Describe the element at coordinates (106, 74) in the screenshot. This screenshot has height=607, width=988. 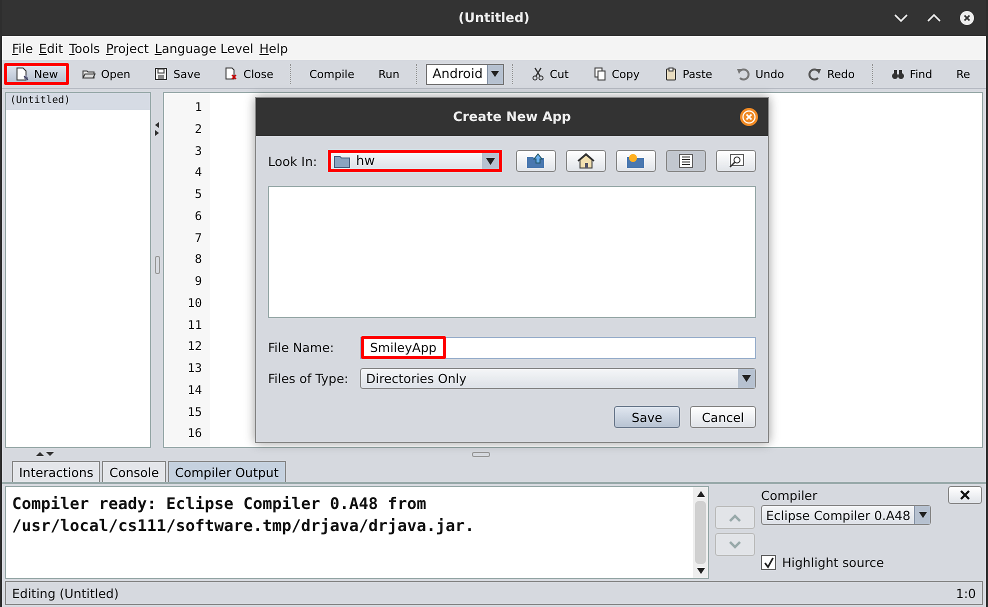
I see `toolbar-button: Open` at that location.